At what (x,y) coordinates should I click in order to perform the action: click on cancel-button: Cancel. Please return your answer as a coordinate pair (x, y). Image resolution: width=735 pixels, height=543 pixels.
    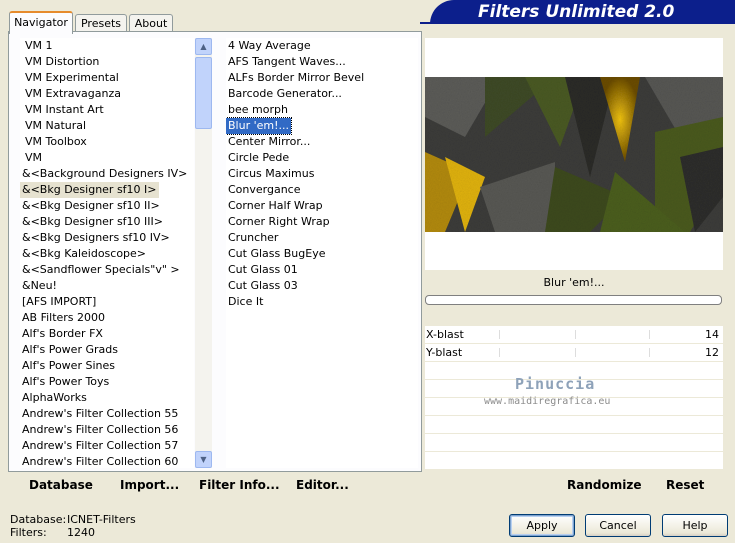
    Looking at the image, I should click on (618, 525).